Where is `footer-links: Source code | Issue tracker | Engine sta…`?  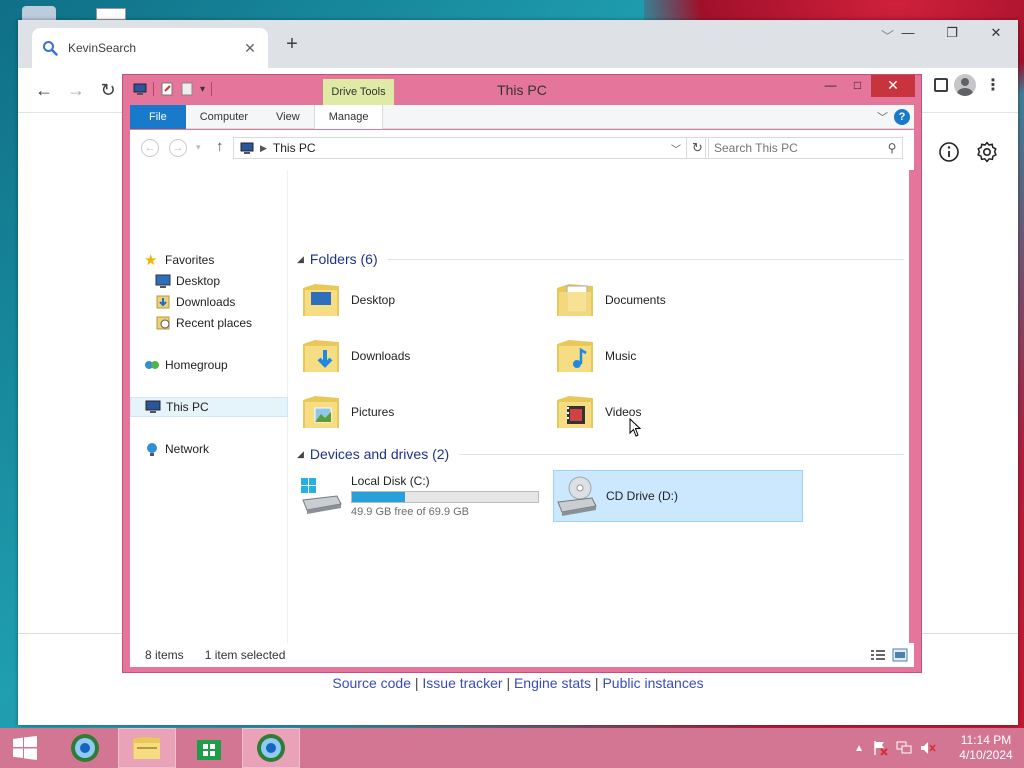 footer-links: Source code | Issue tracker | Engine sta… is located at coordinates (518, 683).